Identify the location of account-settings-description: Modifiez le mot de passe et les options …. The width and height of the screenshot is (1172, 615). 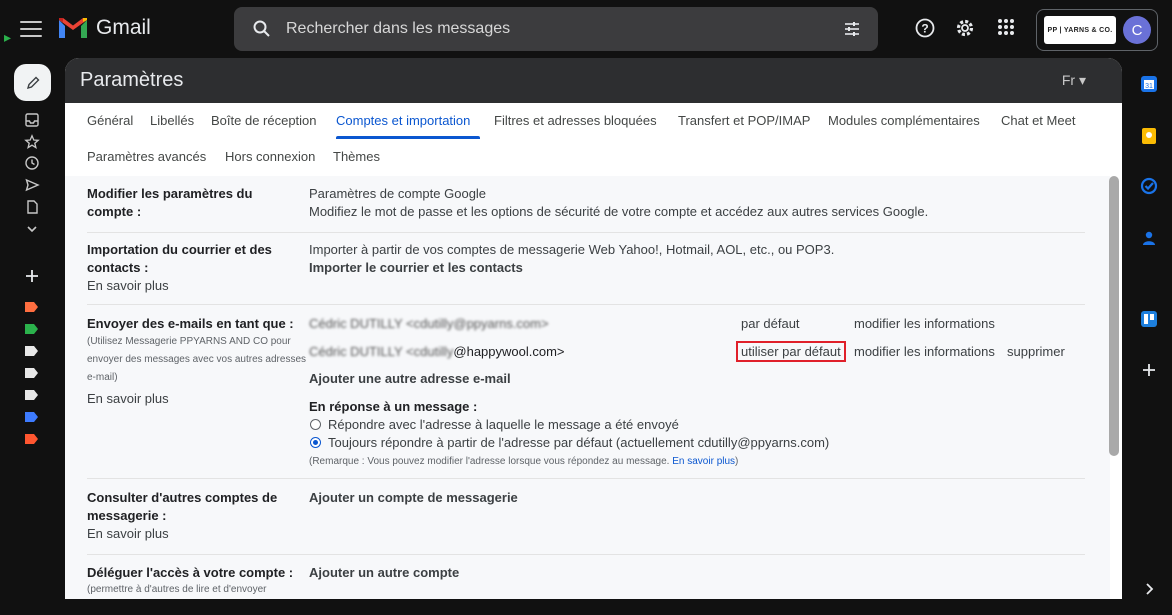
(619, 211).